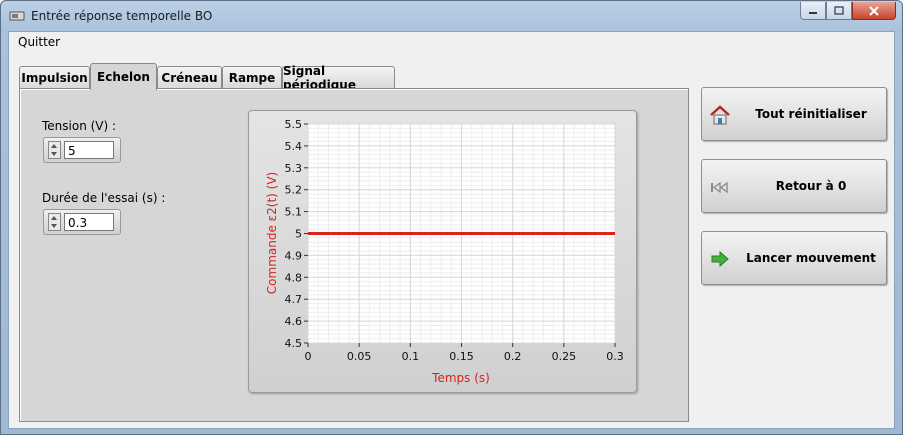 The width and height of the screenshot is (903, 435). Describe the element at coordinates (89, 222) in the screenshot. I see `duree-input: 0.3` at that location.